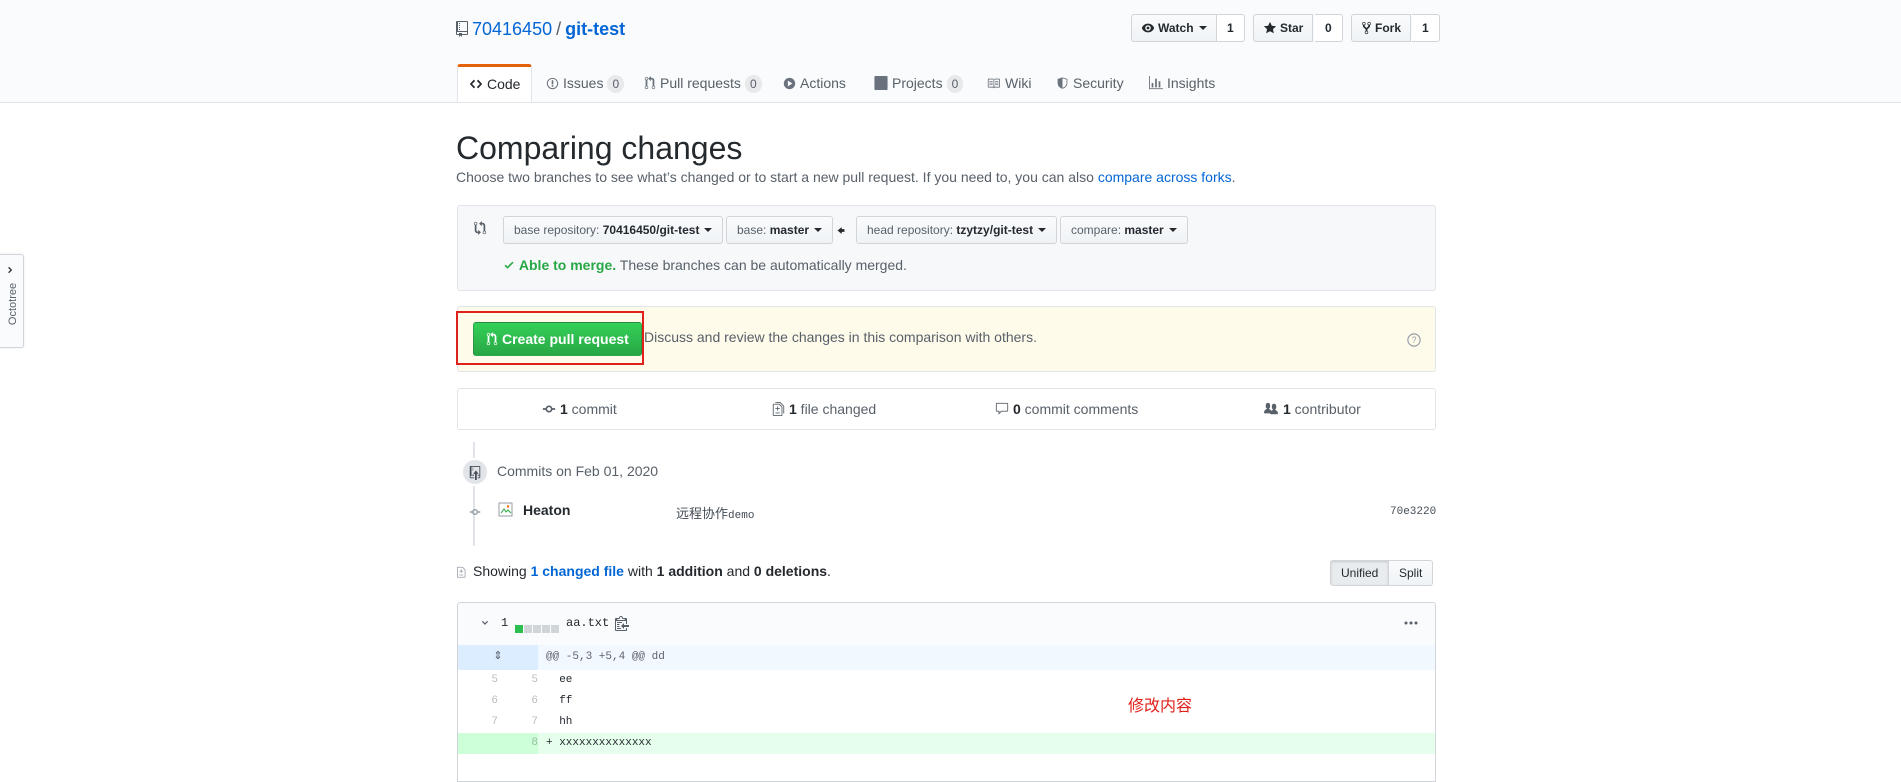 The width and height of the screenshot is (1901, 782). What do you see at coordinates (546, 629) in the screenshot?
I see `diffstat-neutral-block` at bounding box center [546, 629].